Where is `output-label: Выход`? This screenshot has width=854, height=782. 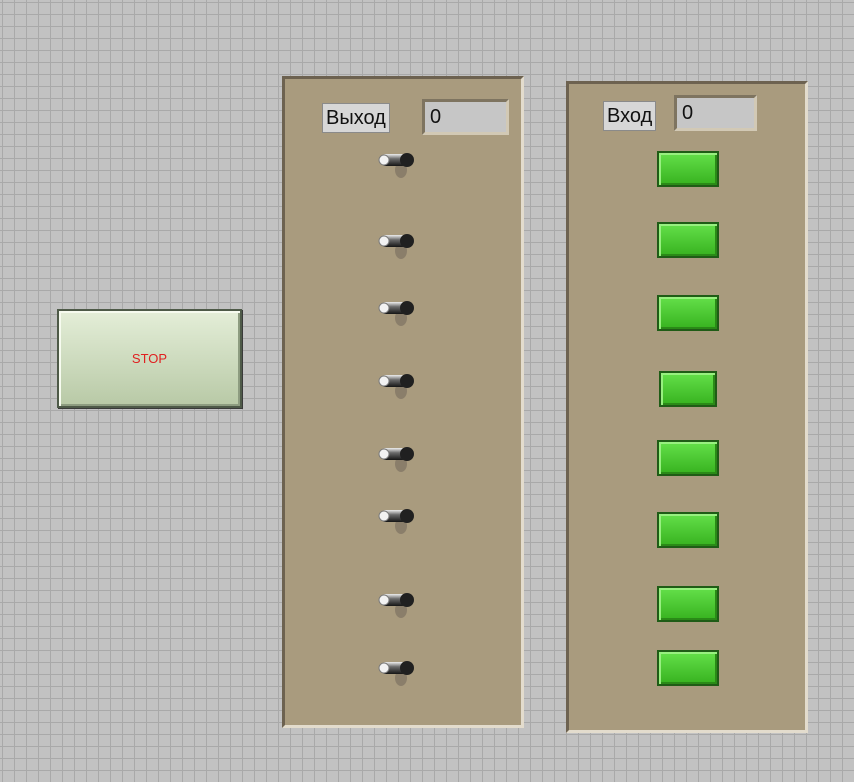
output-label: Выход is located at coordinates (356, 118).